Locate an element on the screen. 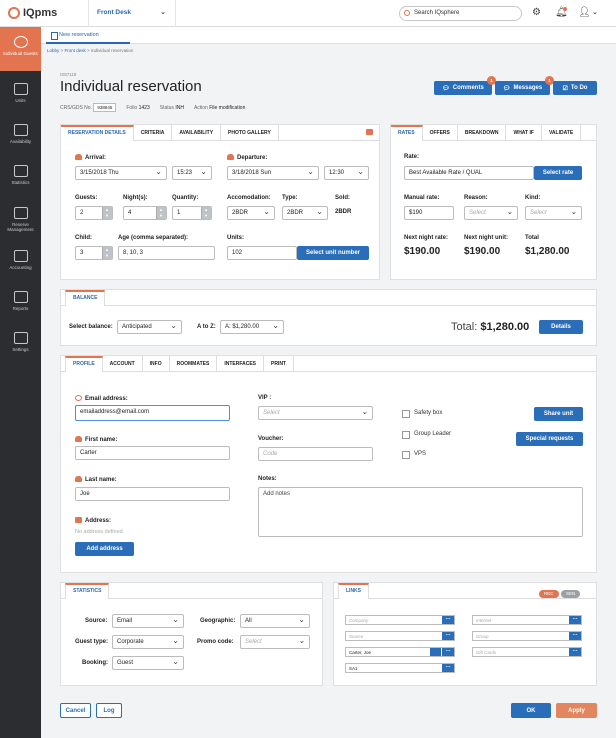  a-to-z-select: A: $1,280.00 is located at coordinates (252, 327).